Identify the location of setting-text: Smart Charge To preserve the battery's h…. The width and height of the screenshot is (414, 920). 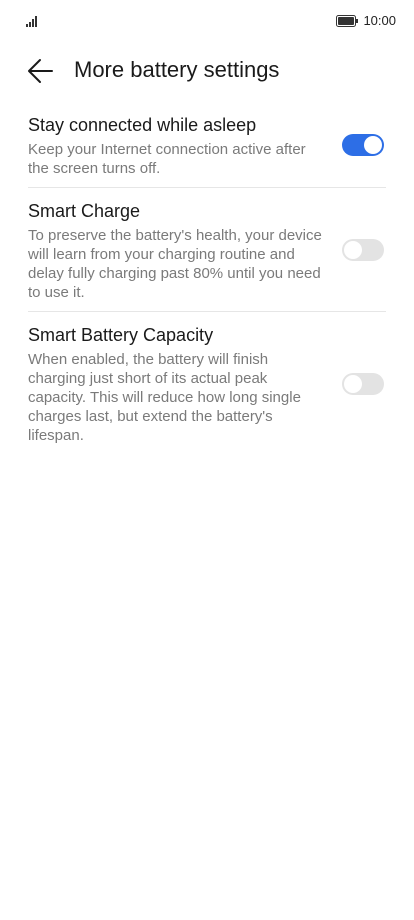
(176, 250).